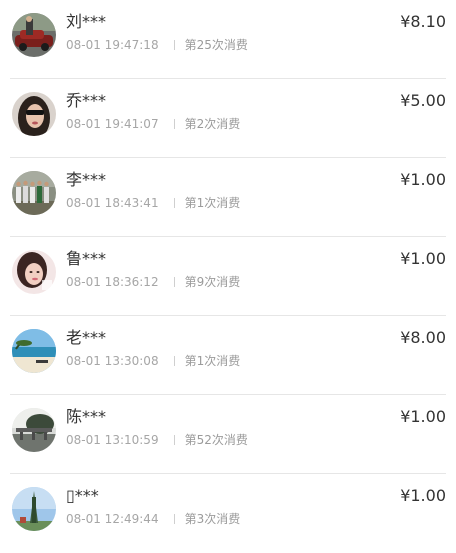 The height and width of the screenshot is (553, 456). What do you see at coordinates (112, 282) in the screenshot?
I see `record-time: 08-01 18:36:12` at bounding box center [112, 282].